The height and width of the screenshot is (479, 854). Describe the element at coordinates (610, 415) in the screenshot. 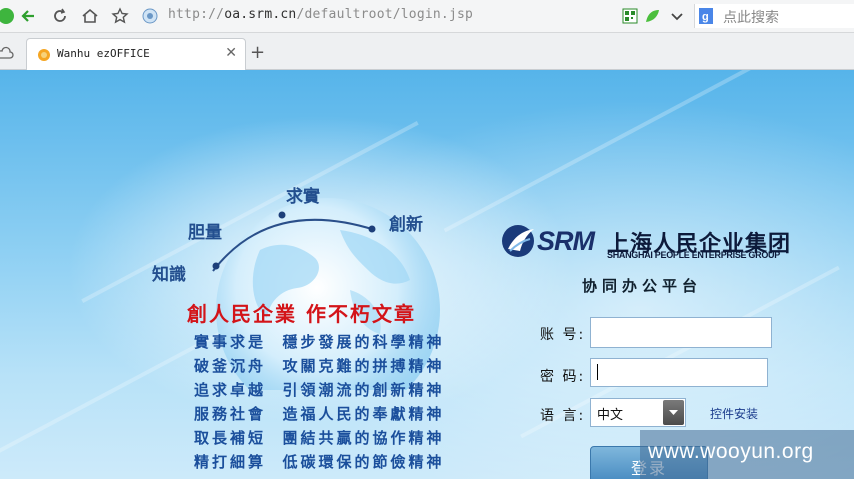

I see `language-select-value: 中文` at that location.